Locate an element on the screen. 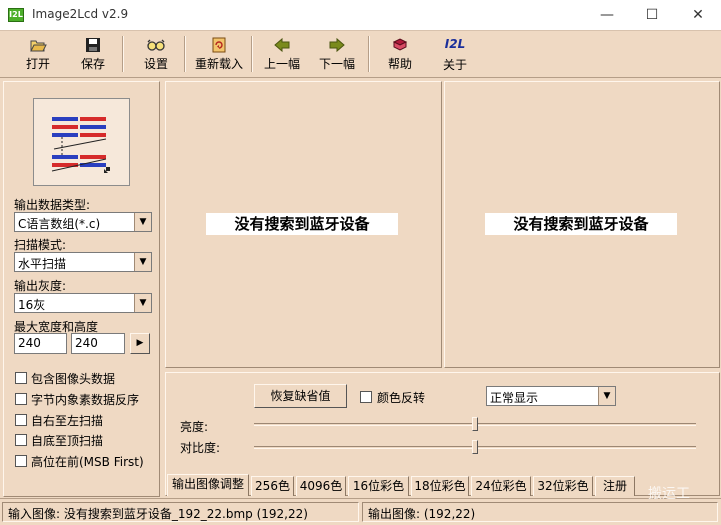  close-button: ✕ is located at coordinates (698, 15).